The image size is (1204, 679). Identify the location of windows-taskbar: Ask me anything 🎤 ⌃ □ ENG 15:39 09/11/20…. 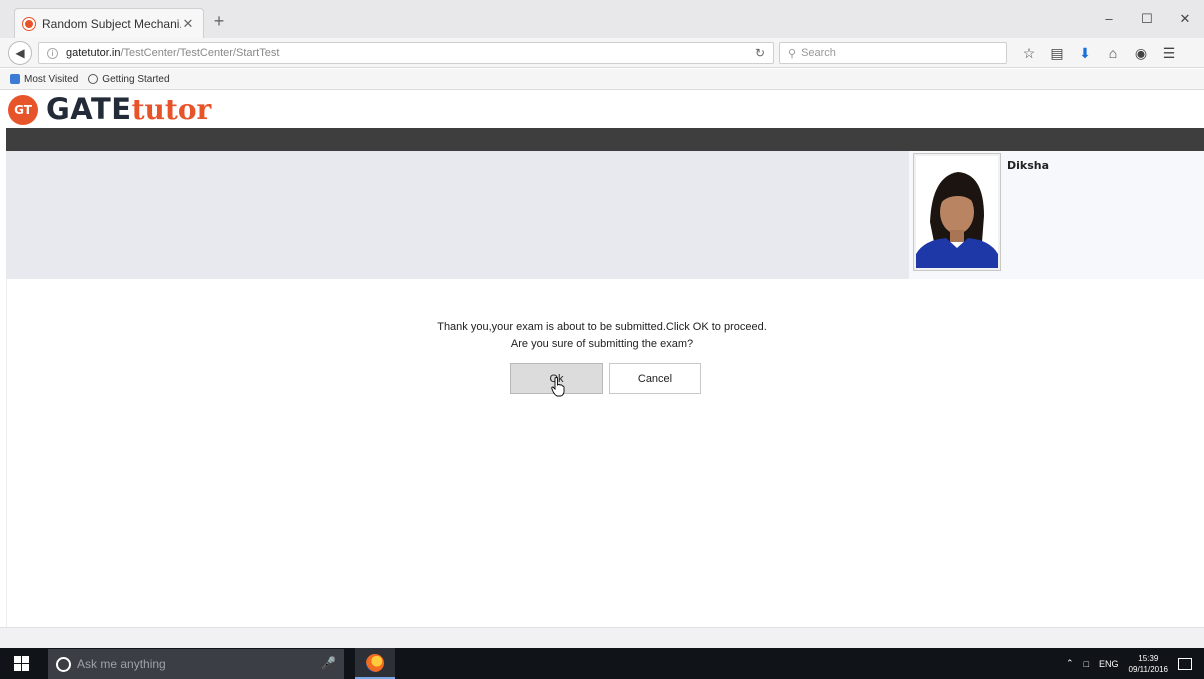
(602, 663).